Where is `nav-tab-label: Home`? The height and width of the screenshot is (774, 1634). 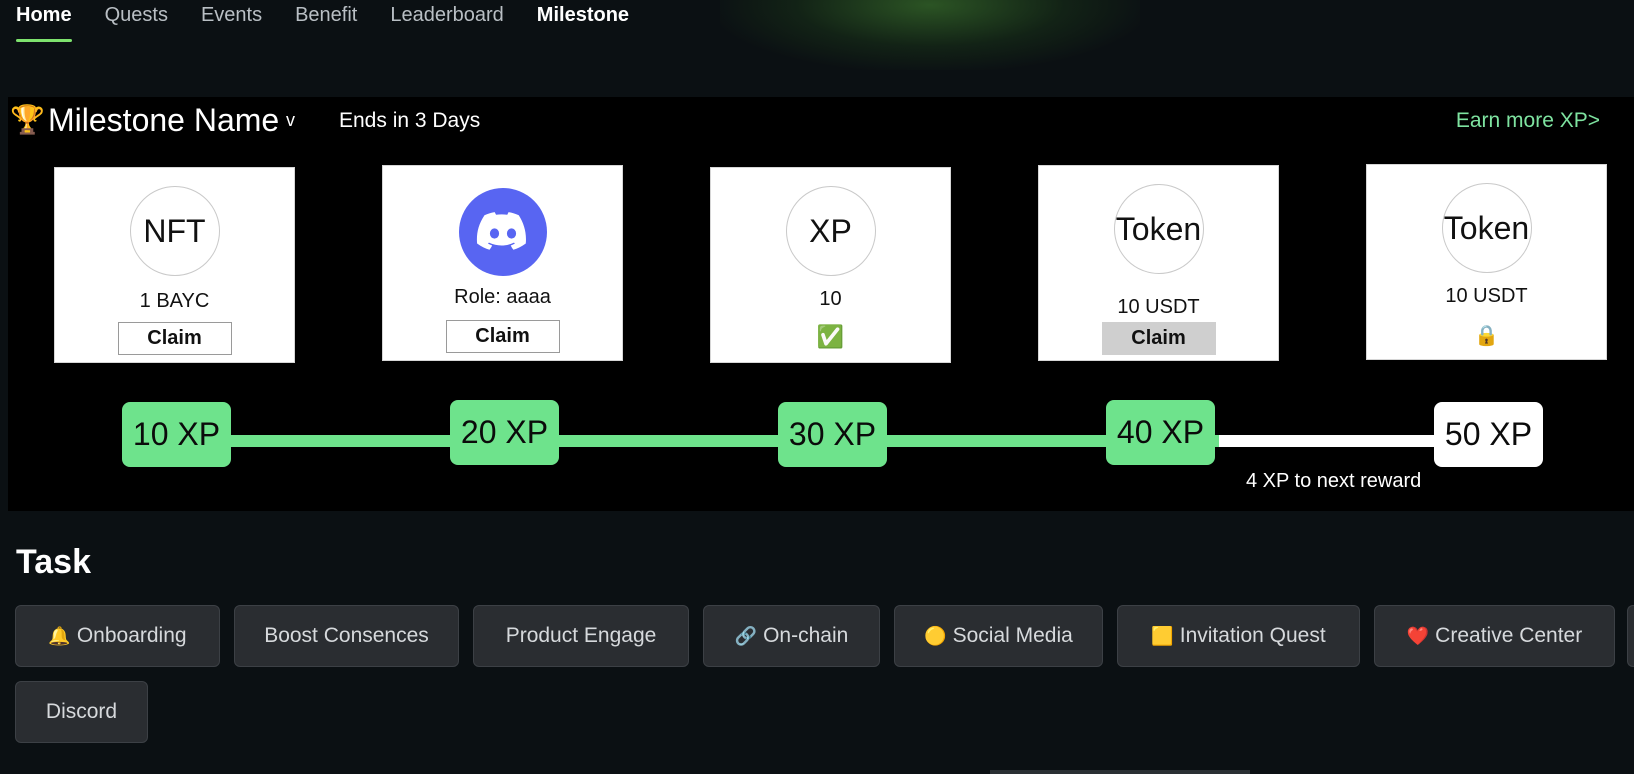
nav-tab-label: Home is located at coordinates (44, 15).